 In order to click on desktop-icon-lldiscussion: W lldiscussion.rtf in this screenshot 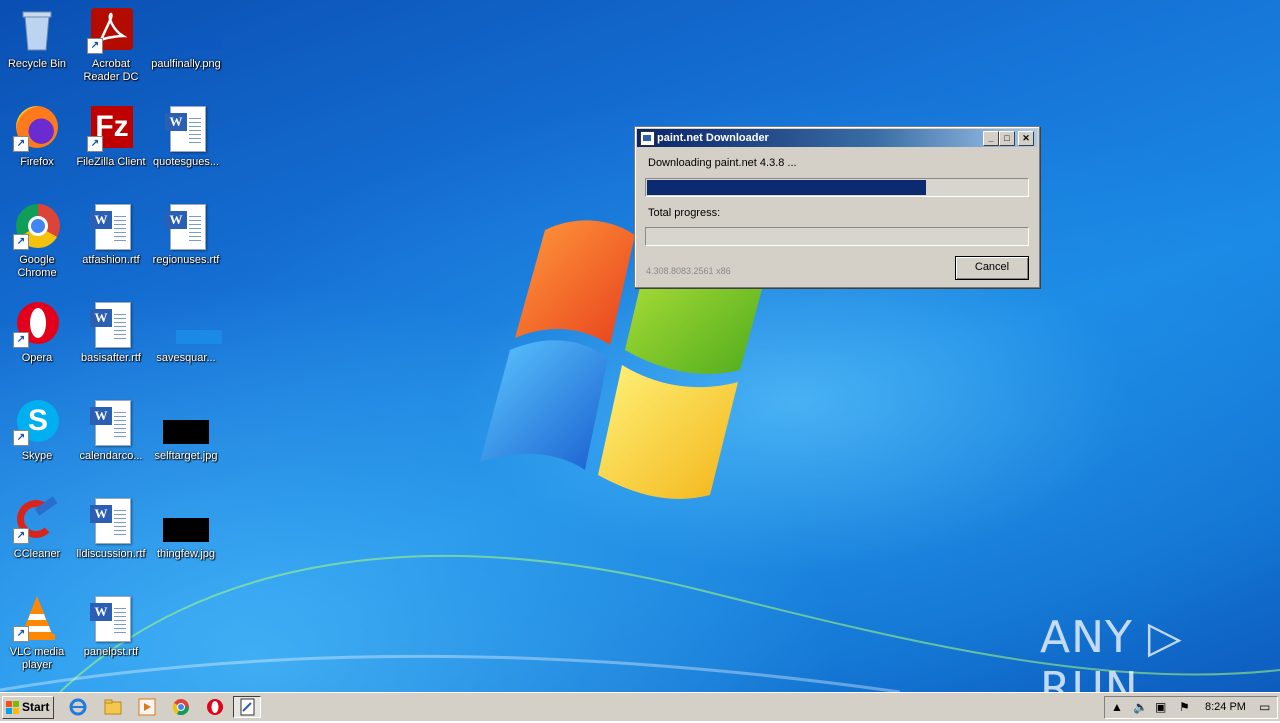, I will do `click(111, 528)`.